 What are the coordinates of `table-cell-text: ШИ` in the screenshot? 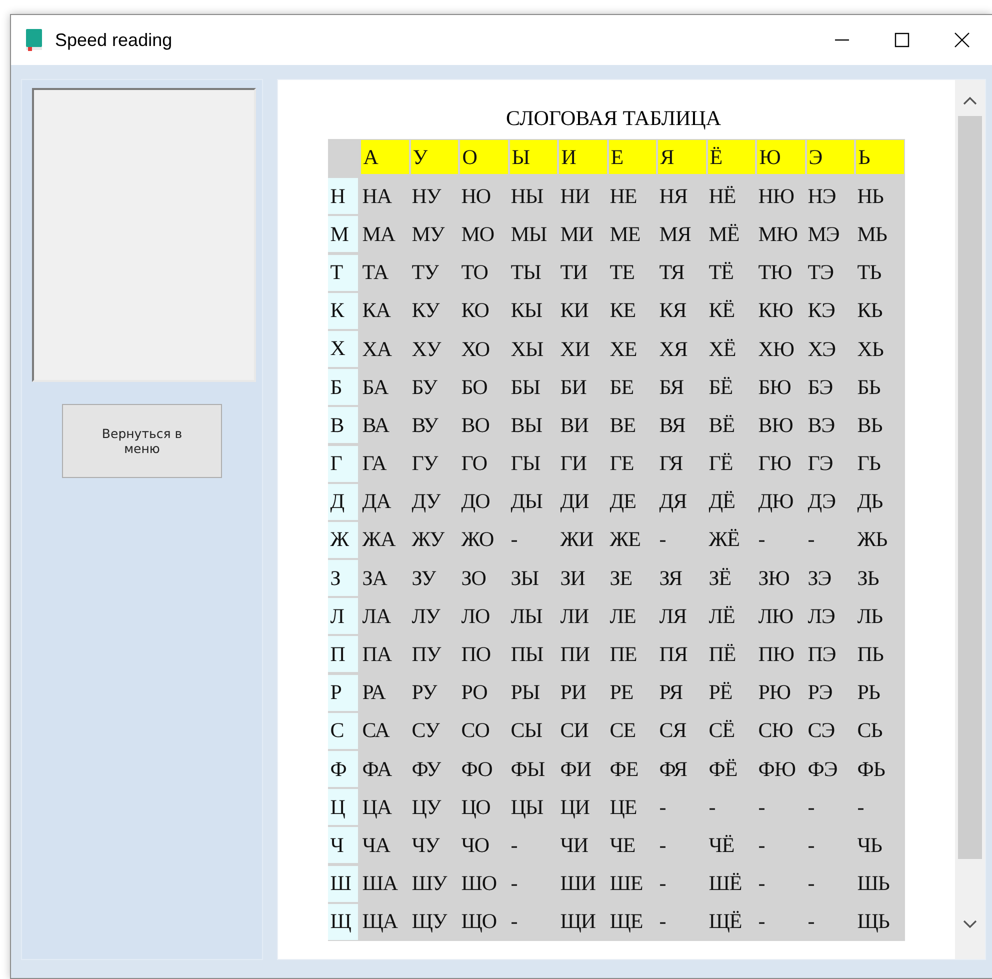 It's located at (578, 884).